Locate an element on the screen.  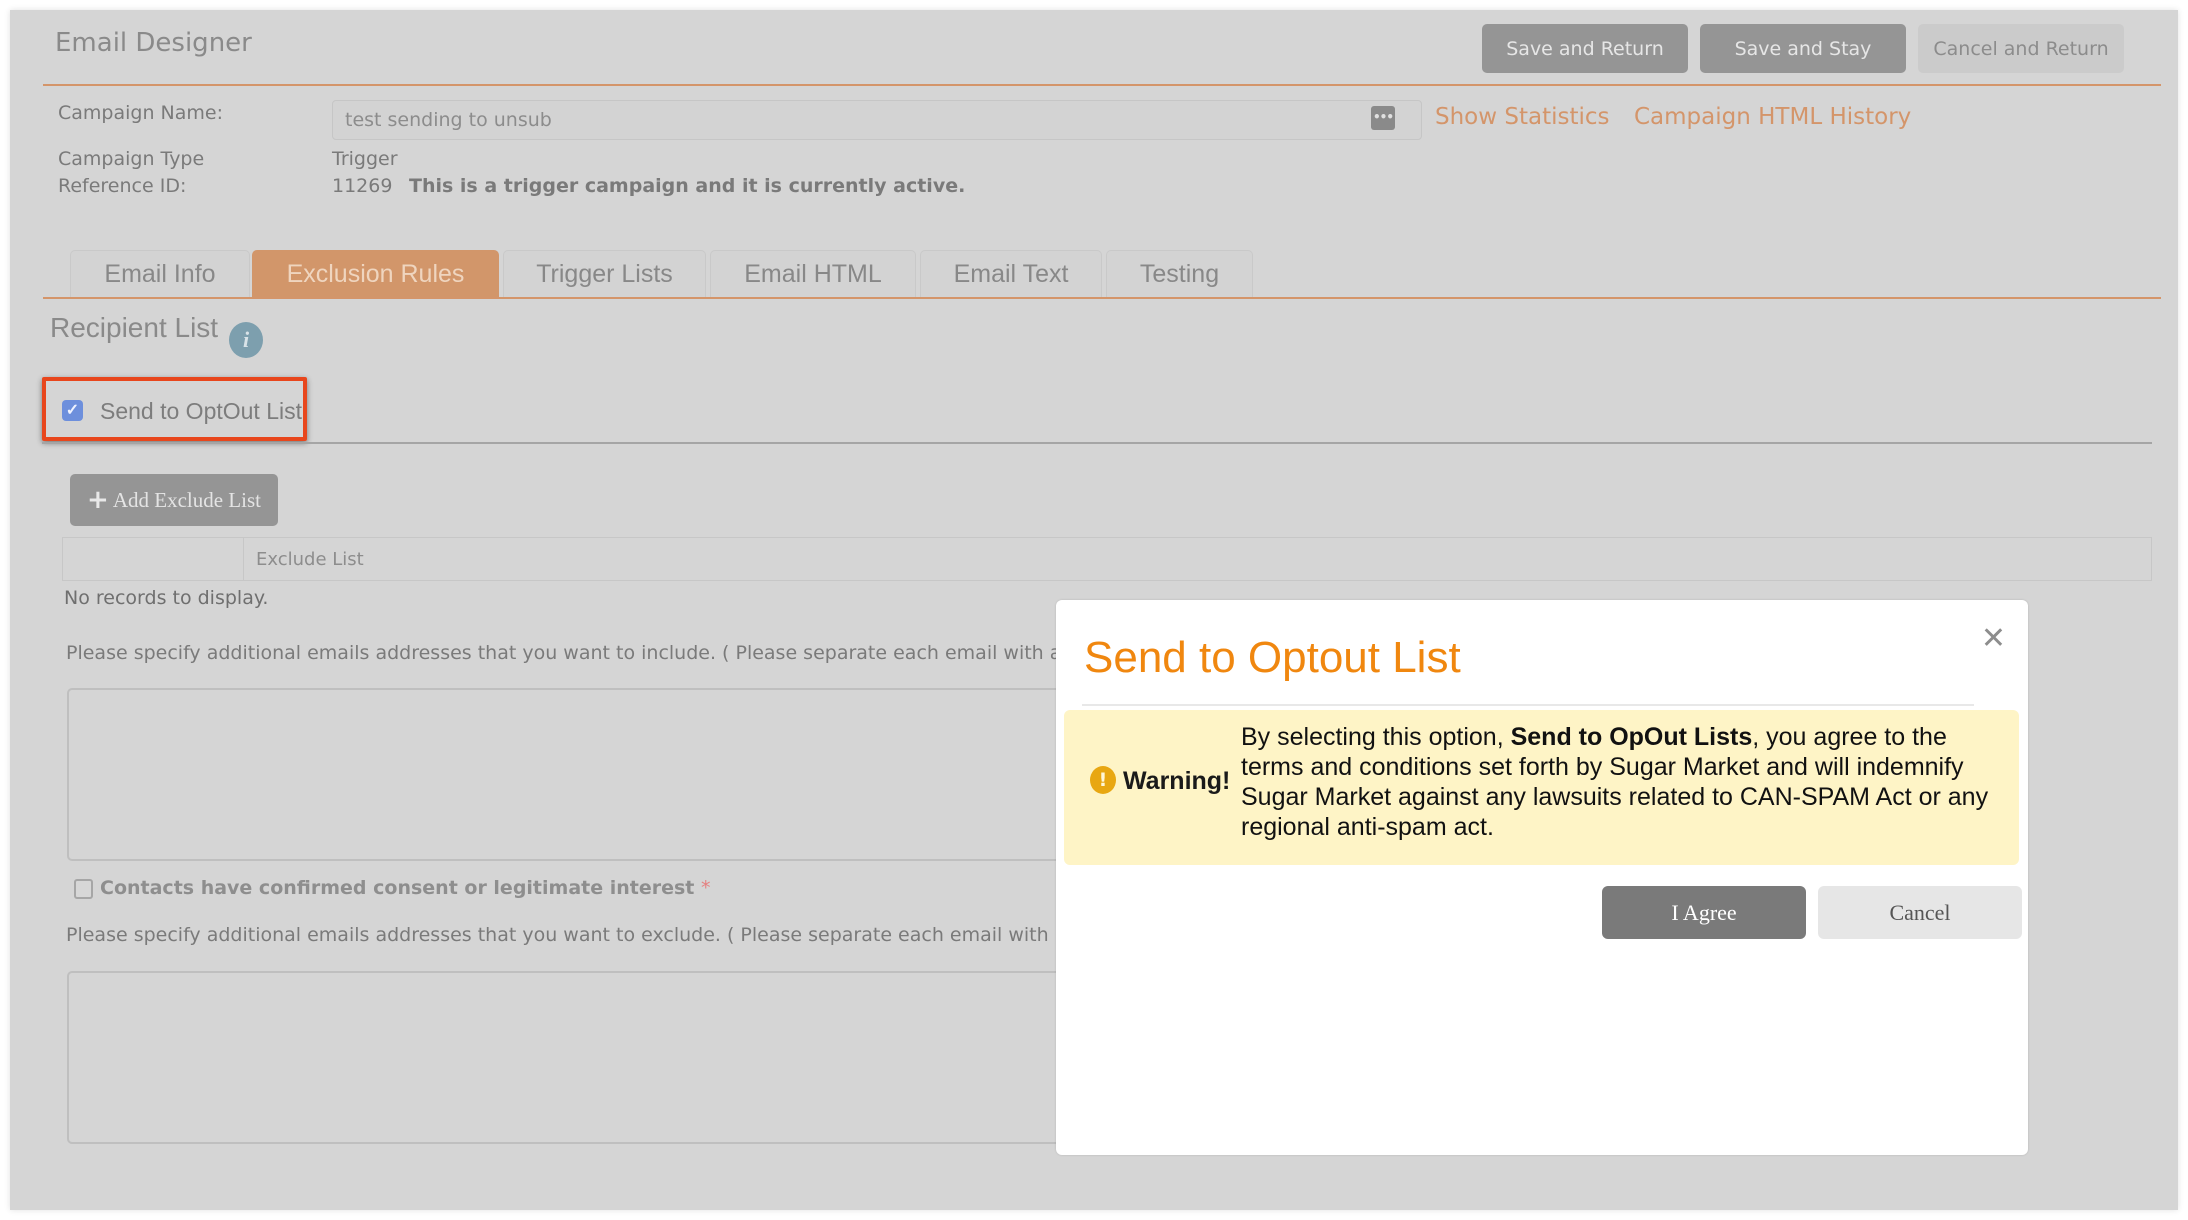
section-divider is located at coordinates (1097, 443).